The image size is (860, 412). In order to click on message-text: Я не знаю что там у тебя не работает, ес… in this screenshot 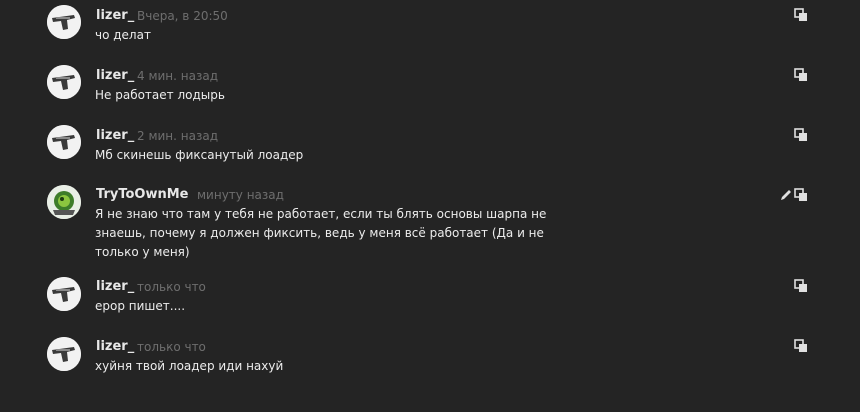, I will do `click(321, 233)`.